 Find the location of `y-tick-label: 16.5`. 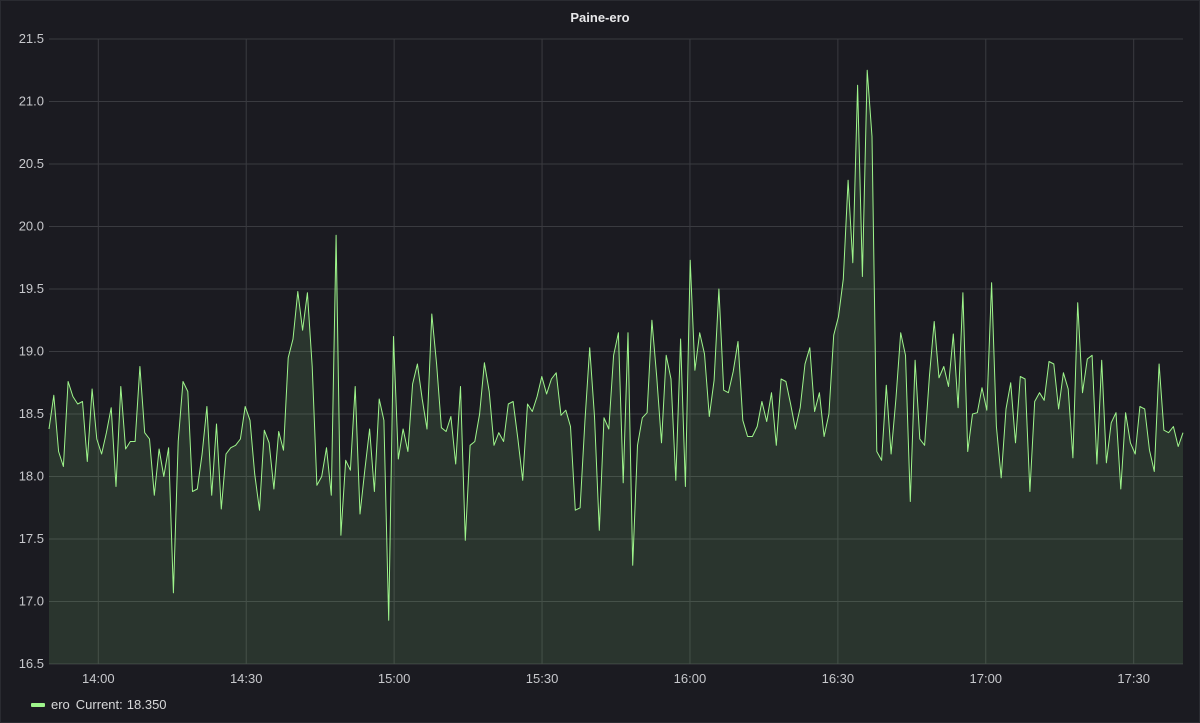

y-tick-label: 16.5 is located at coordinates (31, 663).